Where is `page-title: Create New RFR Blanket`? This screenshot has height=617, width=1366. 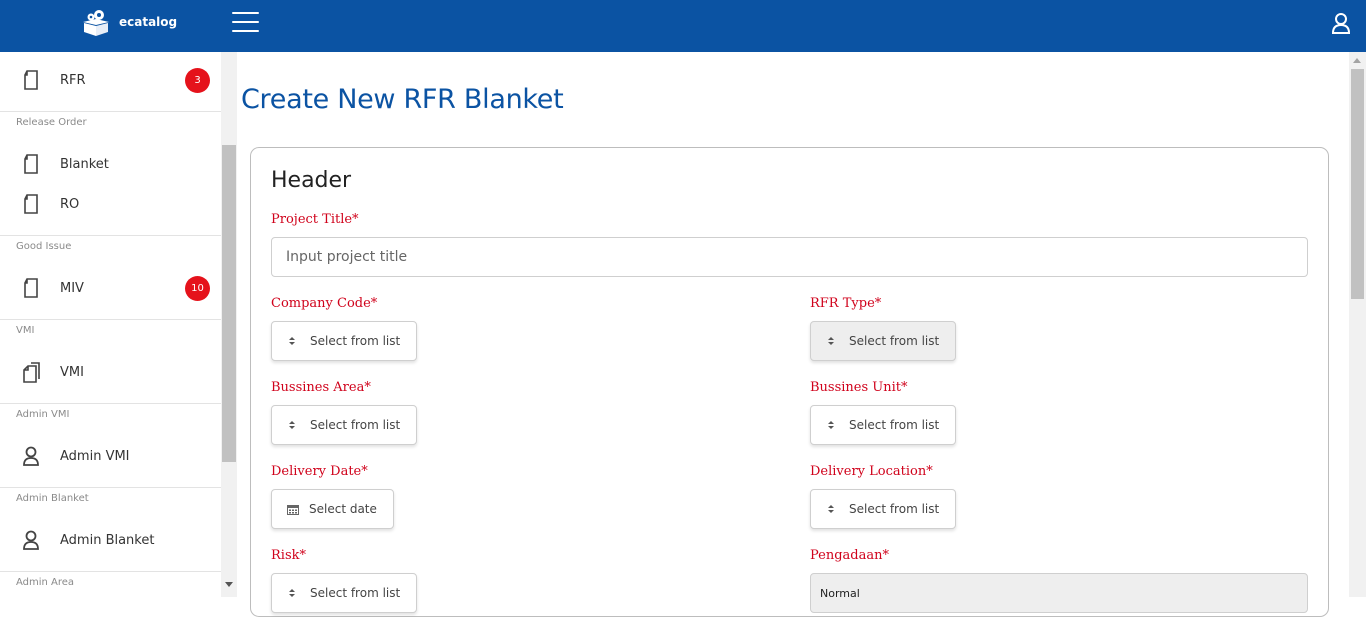 page-title: Create New RFR Blanket is located at coordinates (402, 99).